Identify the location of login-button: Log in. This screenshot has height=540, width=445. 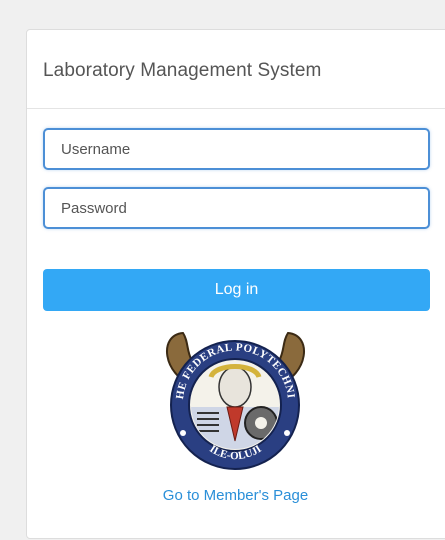
(236, 290).